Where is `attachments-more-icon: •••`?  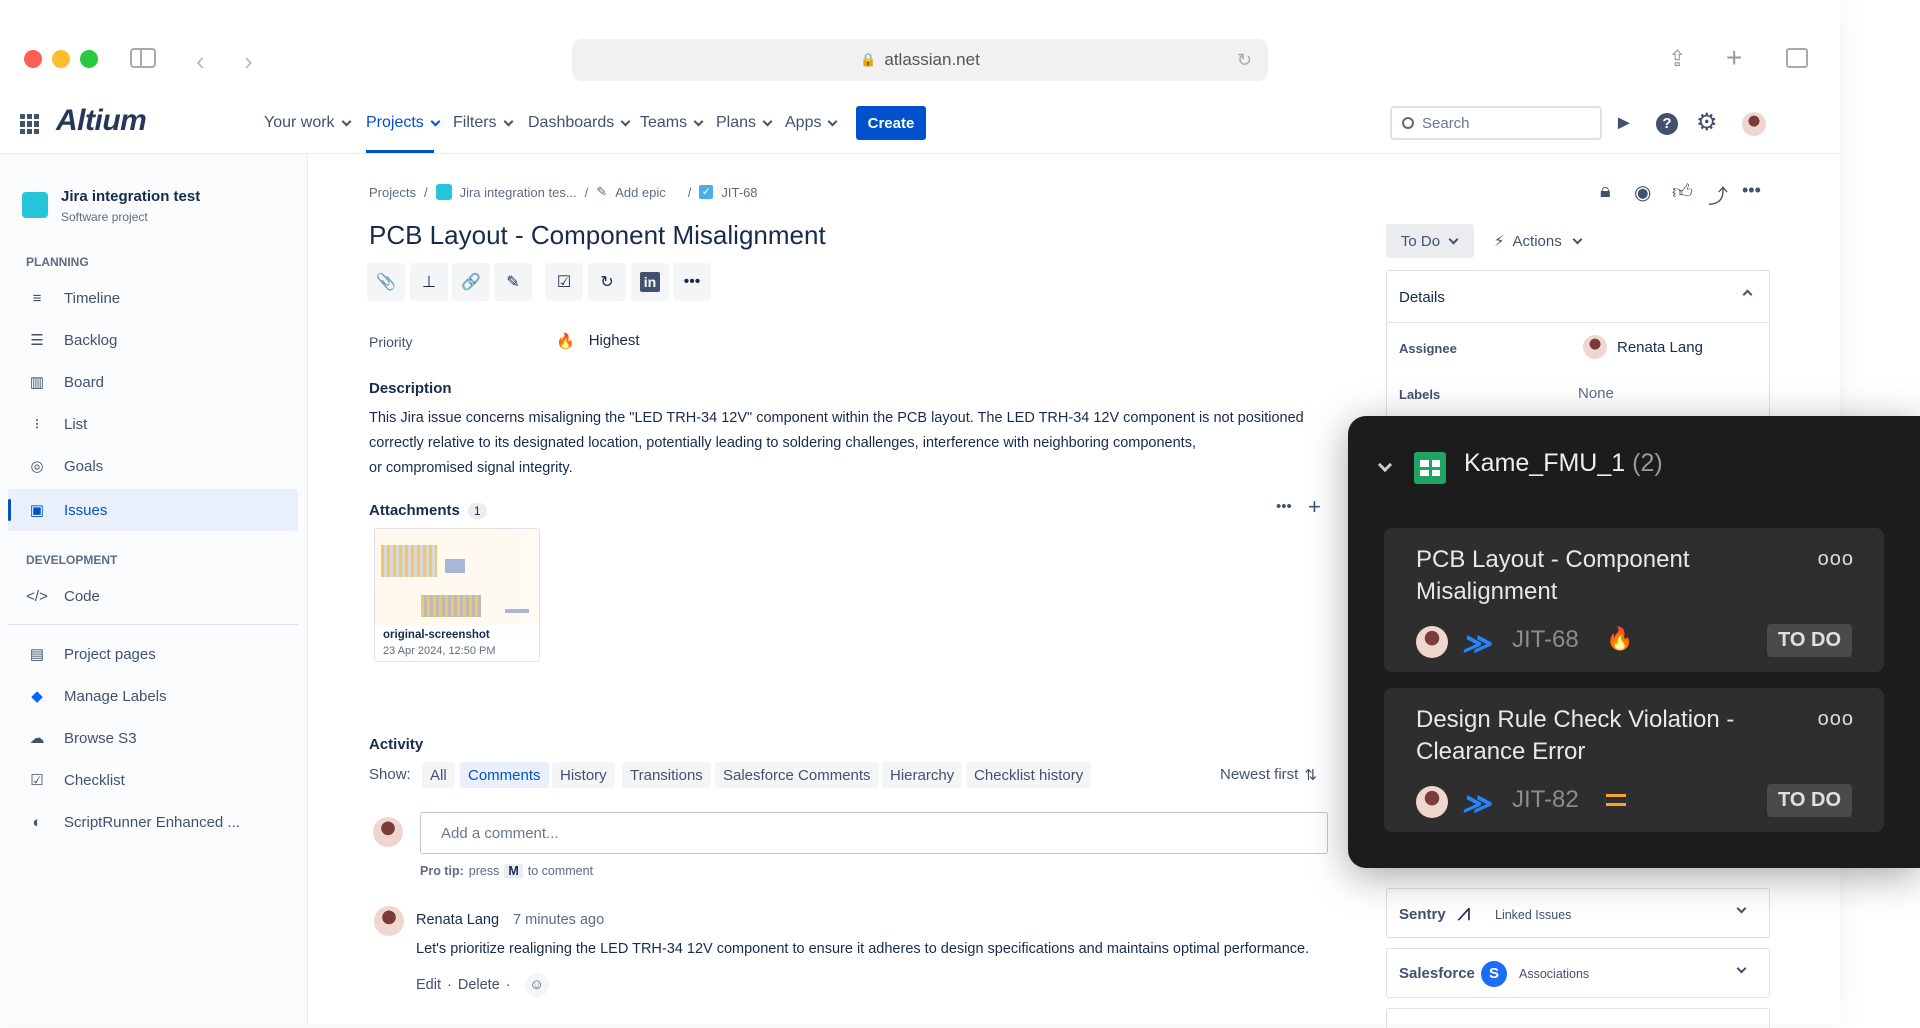
attachments-more-icon: ••• is located at coordinates (1284, 506).